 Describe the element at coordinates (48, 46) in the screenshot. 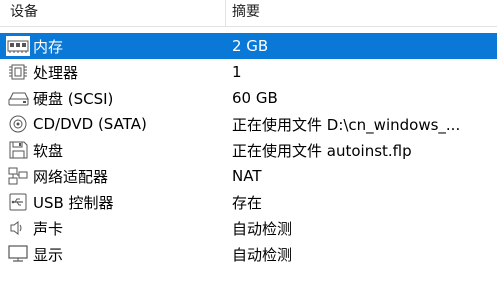

I see `device-label: 内存` at that location.